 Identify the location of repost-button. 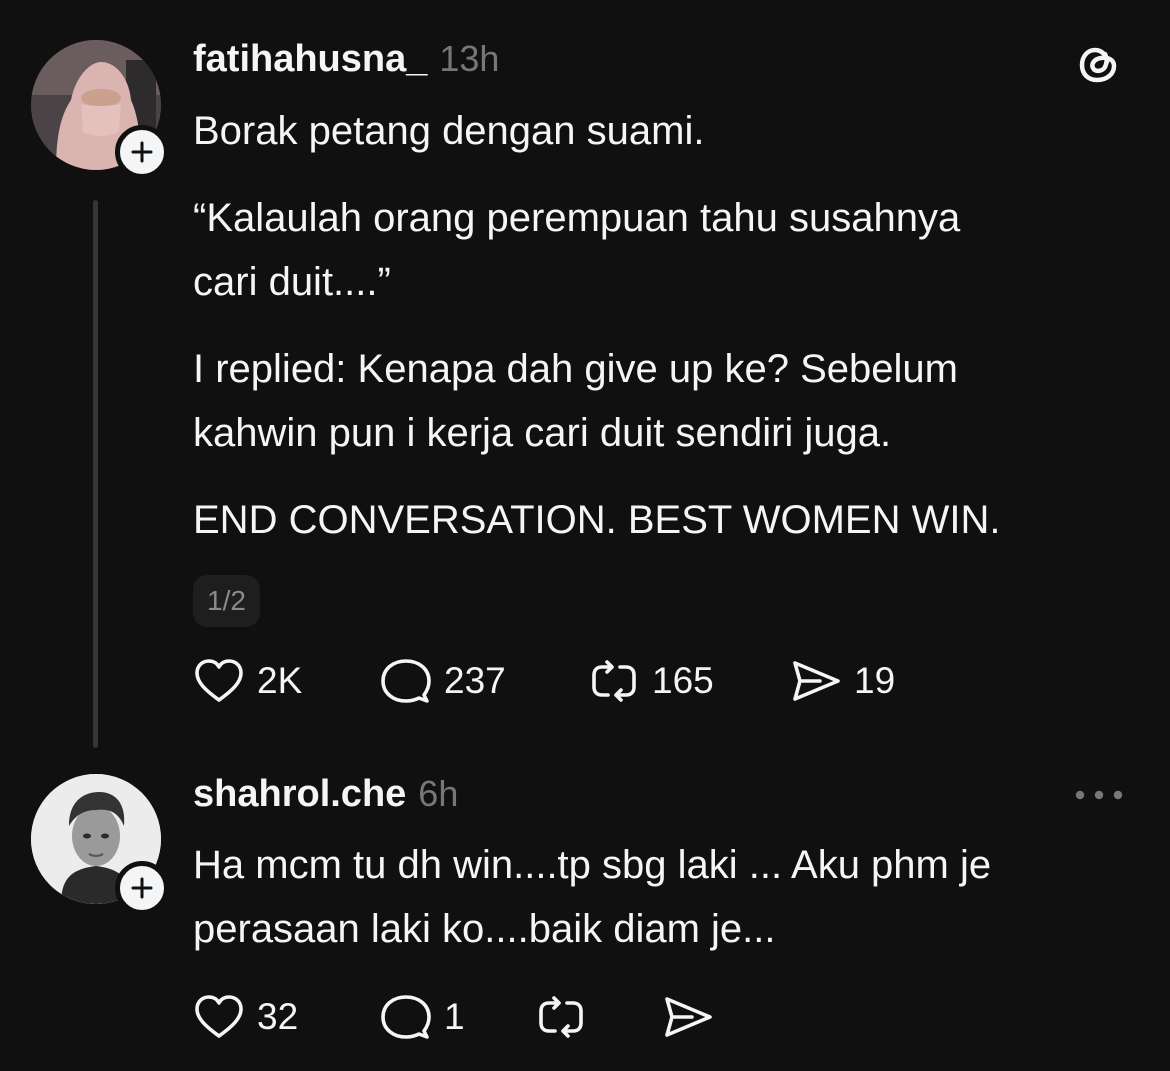
(561, 1017).